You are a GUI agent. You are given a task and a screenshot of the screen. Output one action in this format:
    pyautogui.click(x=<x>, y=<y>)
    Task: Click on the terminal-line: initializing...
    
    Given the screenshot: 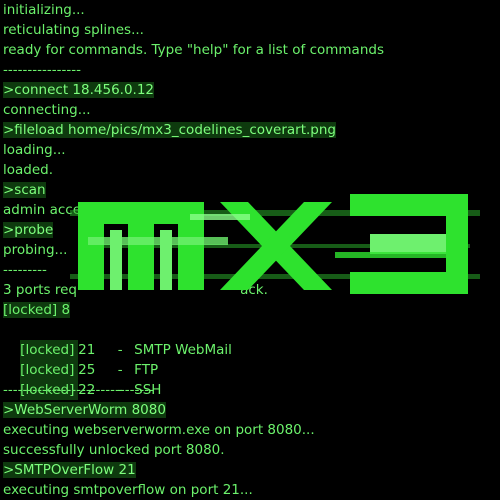 What is the action you would take?
    pyautogui.click(x=44, y=10)
    